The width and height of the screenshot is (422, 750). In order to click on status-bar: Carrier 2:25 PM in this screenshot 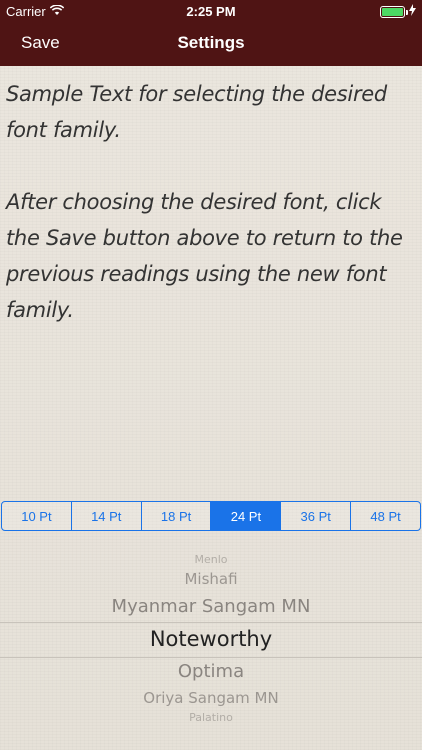, I will do `click(211, 11)`.